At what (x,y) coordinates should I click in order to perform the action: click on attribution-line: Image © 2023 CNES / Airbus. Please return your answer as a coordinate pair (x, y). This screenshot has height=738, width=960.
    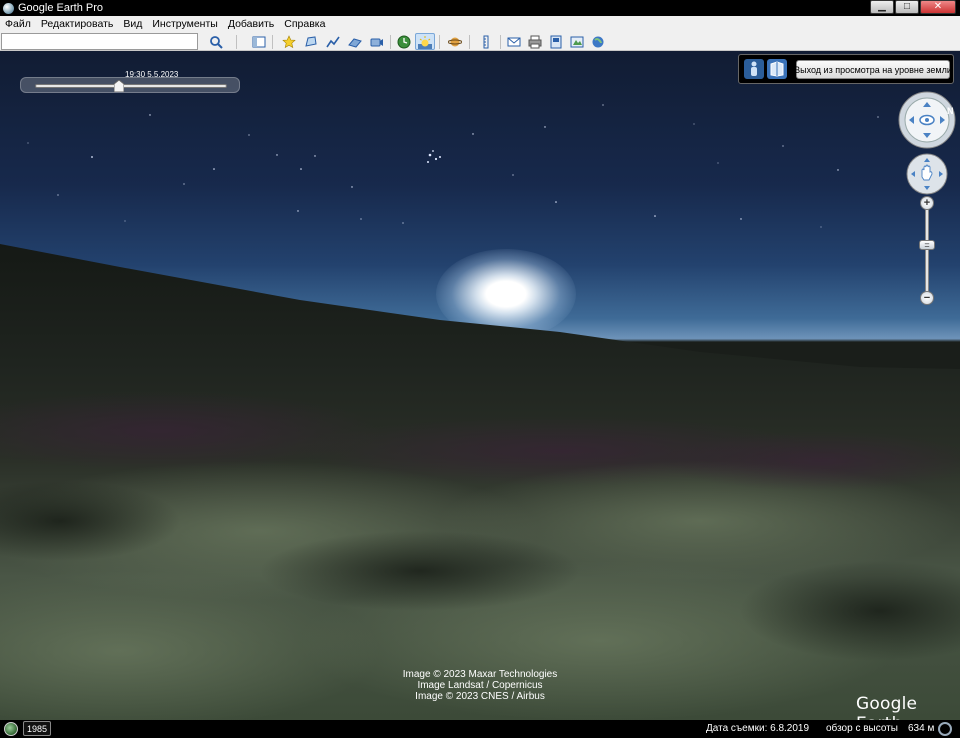
    Looking at the image, I should click on (480, 696).